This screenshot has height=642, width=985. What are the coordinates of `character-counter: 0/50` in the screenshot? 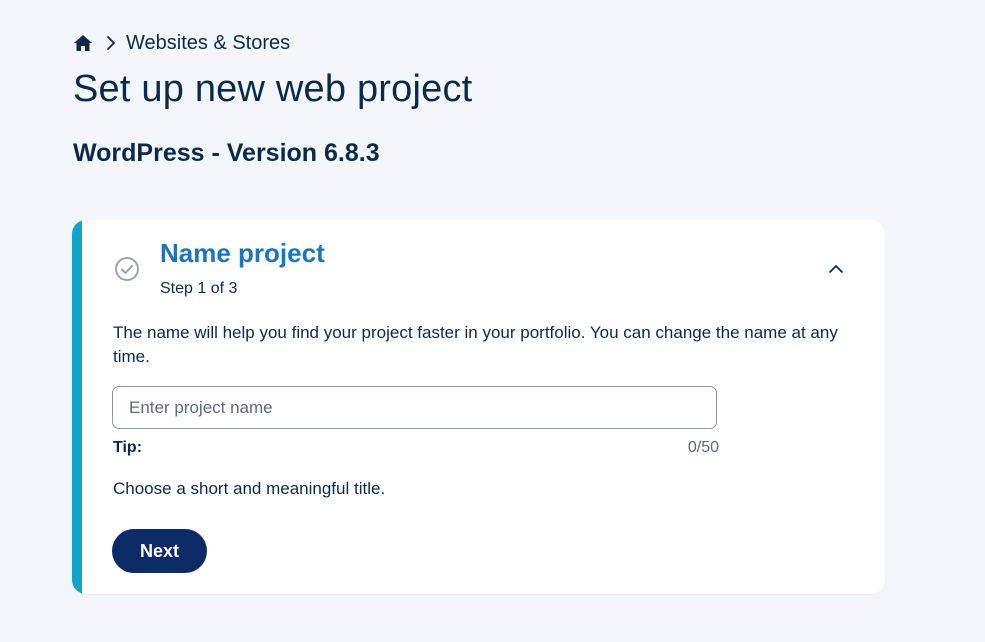 It's located at (703, 447).